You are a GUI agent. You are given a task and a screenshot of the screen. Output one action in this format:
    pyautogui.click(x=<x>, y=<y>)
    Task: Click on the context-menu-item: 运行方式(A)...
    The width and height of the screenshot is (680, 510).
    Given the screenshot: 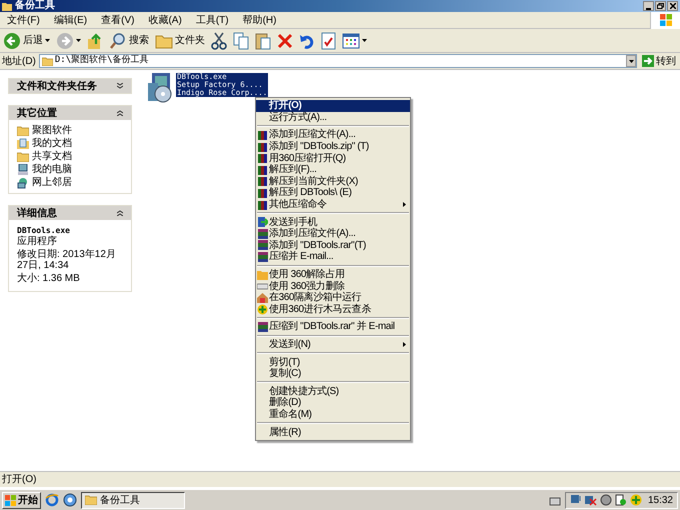 What is the action you would take?
    pyautogui.click(x=333, y=118)
    